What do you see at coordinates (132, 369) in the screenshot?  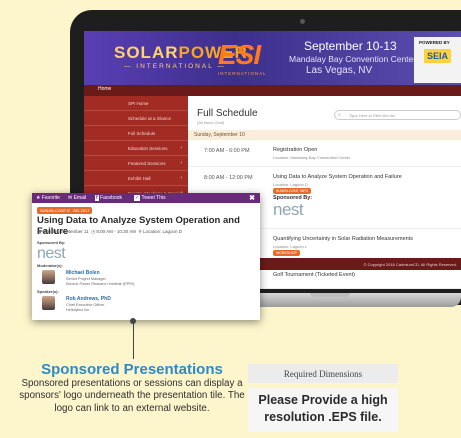 I see `callout-heading: Sponsored Presentations` at bounding box center [132, 369].